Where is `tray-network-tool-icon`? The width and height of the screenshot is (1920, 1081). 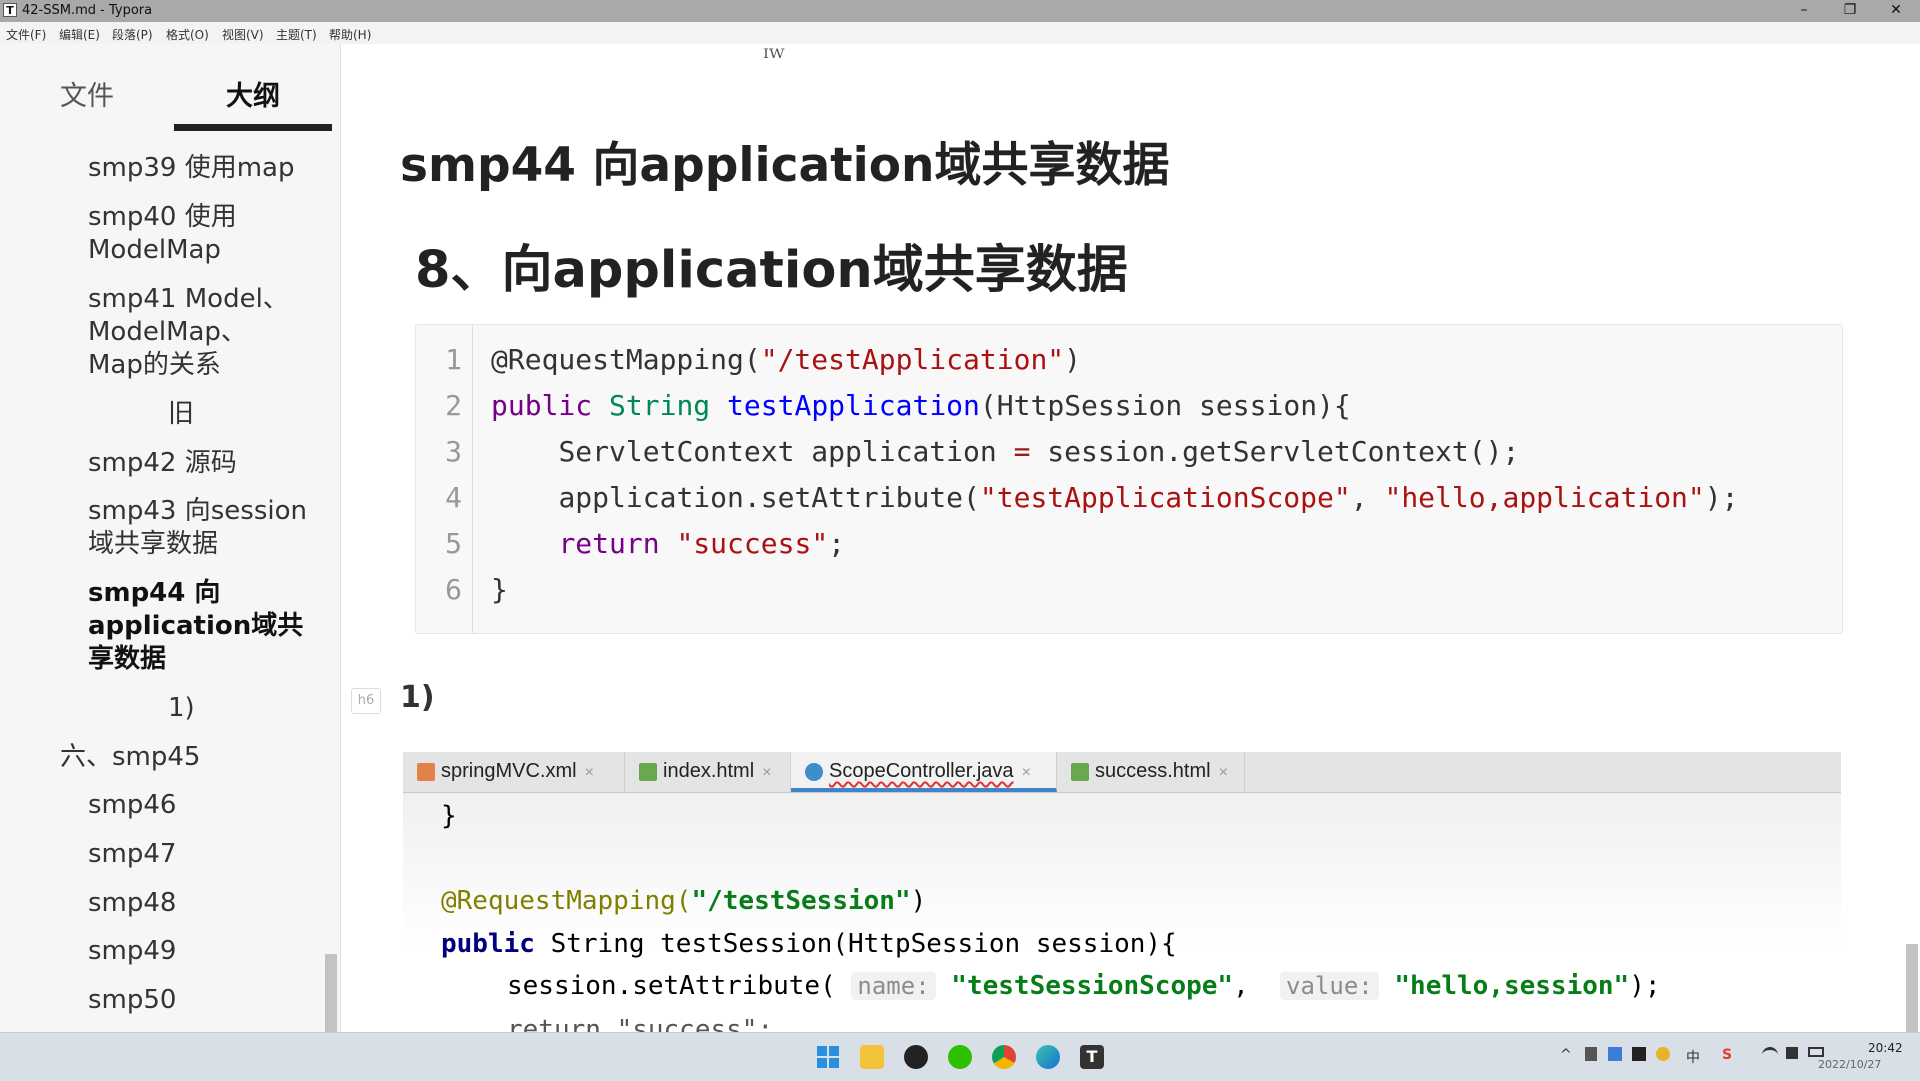 tray-network-tool-icon is located at coordinates (1615, 1054).